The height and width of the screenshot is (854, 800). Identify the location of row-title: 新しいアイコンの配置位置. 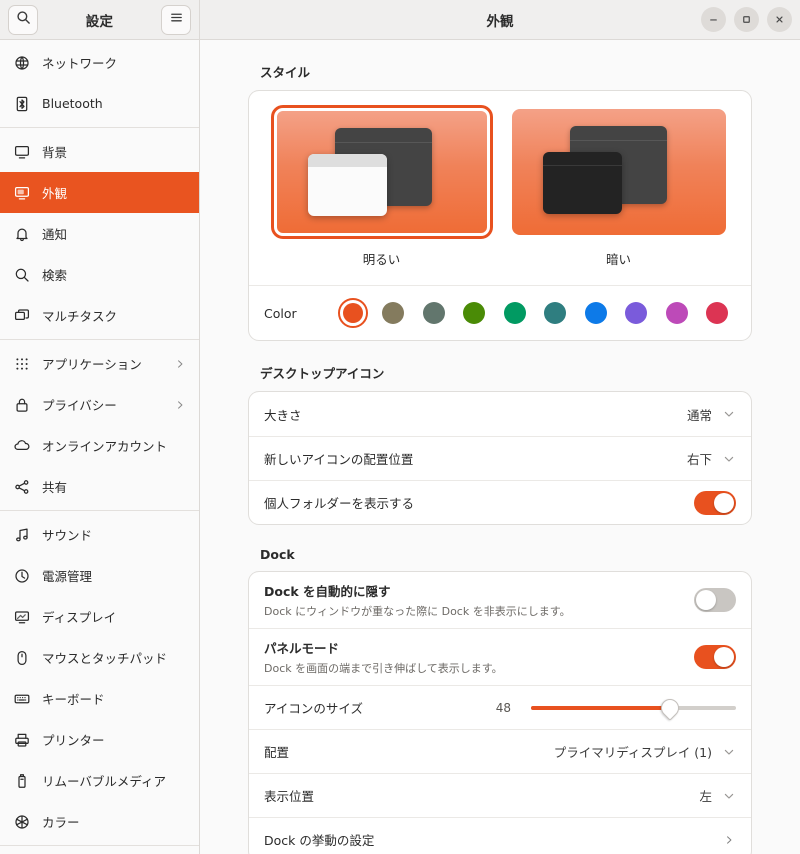
(339, 459).